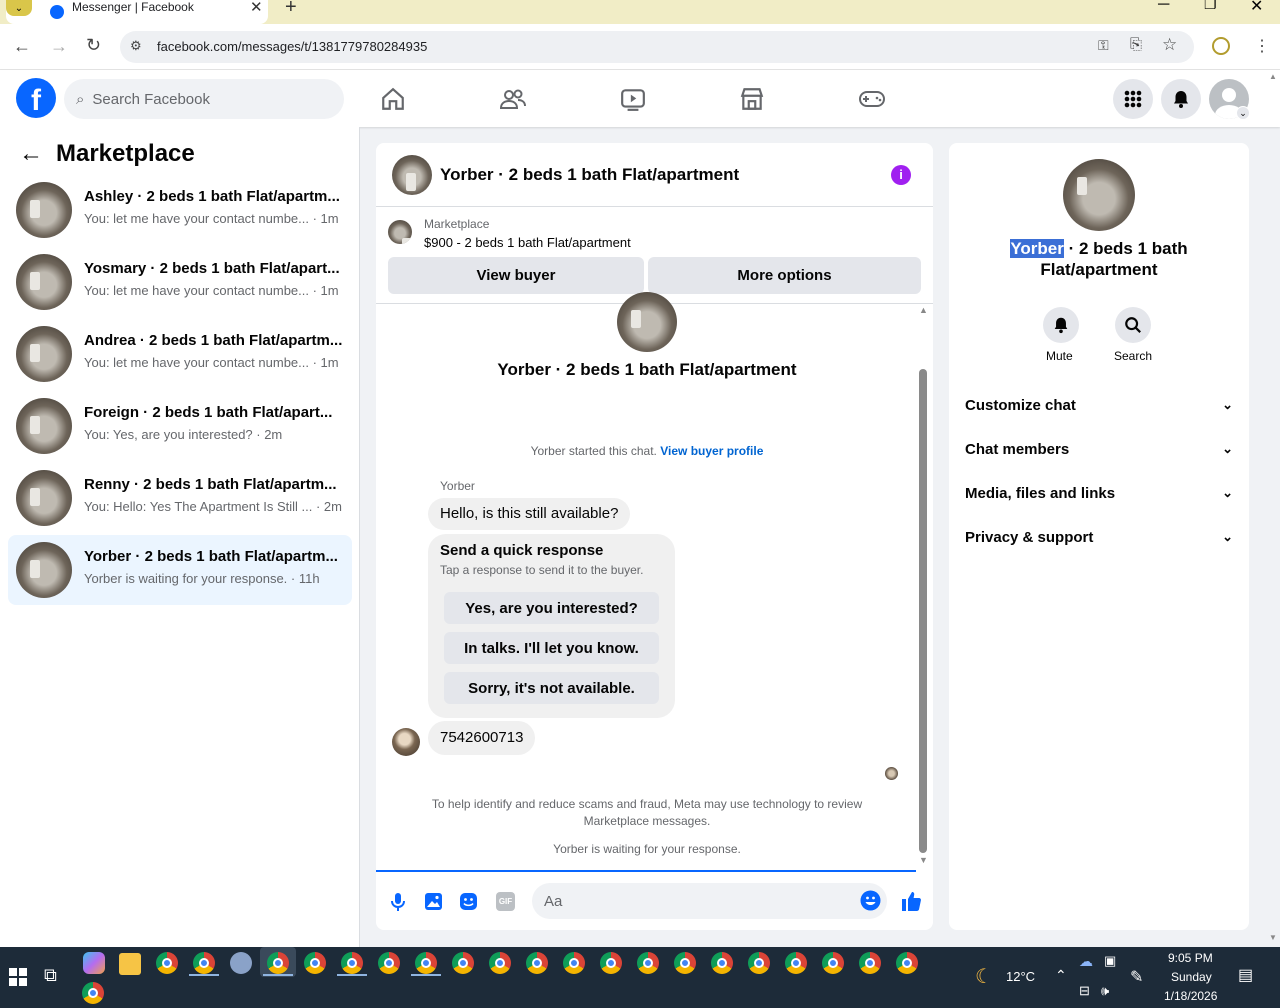  Describe the element at coordinates (1190, 958) in the screenshot. I see `clock-time: 9:05 PM` at that location.